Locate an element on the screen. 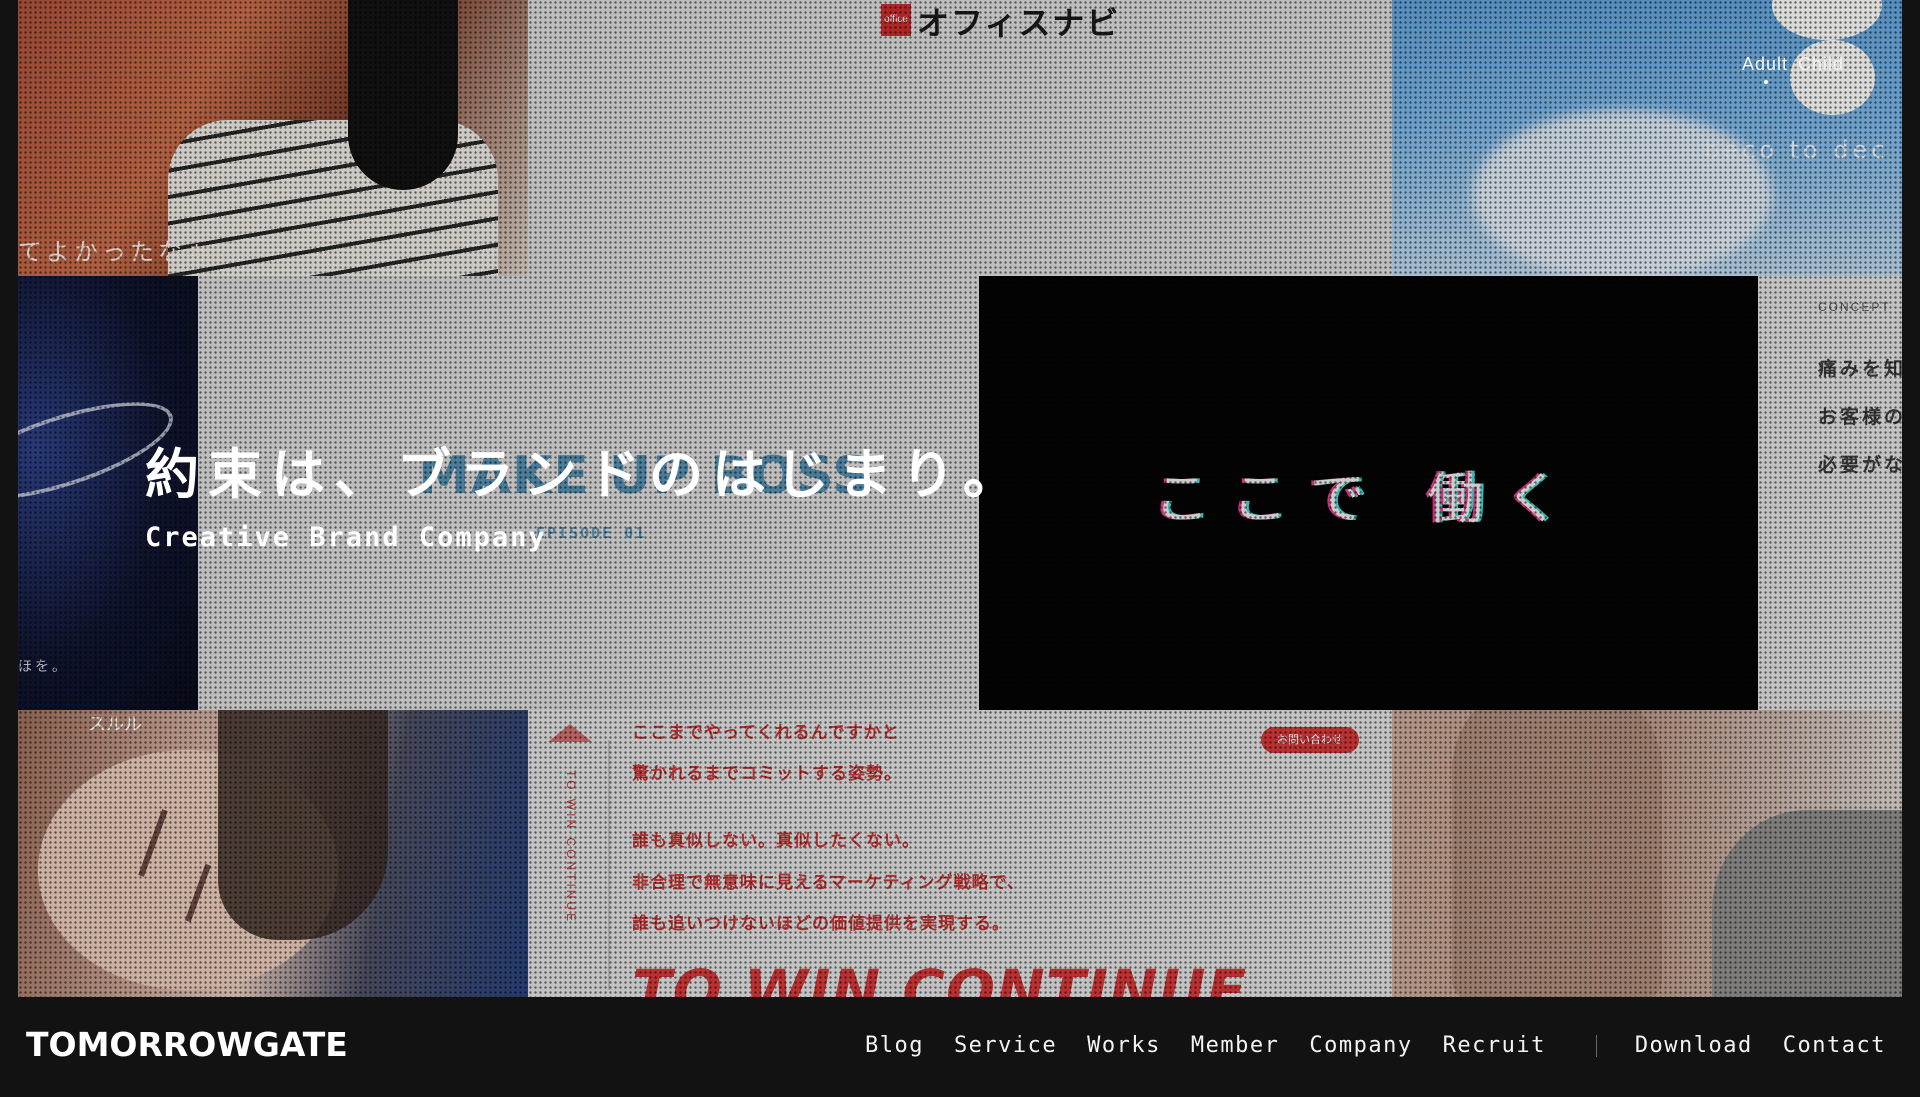  concept-label: CONCEPT is located at coordinates (1854, 307).